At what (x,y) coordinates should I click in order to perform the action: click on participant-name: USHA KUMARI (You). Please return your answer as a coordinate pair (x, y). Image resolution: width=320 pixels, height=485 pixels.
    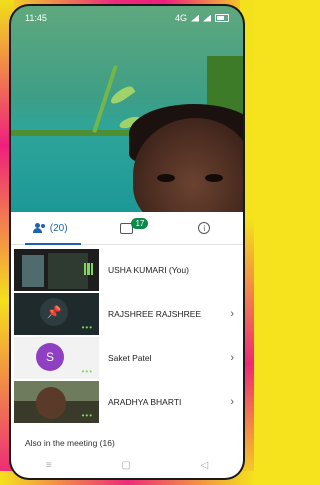
    Looking at the image, I should click on (148, 270).